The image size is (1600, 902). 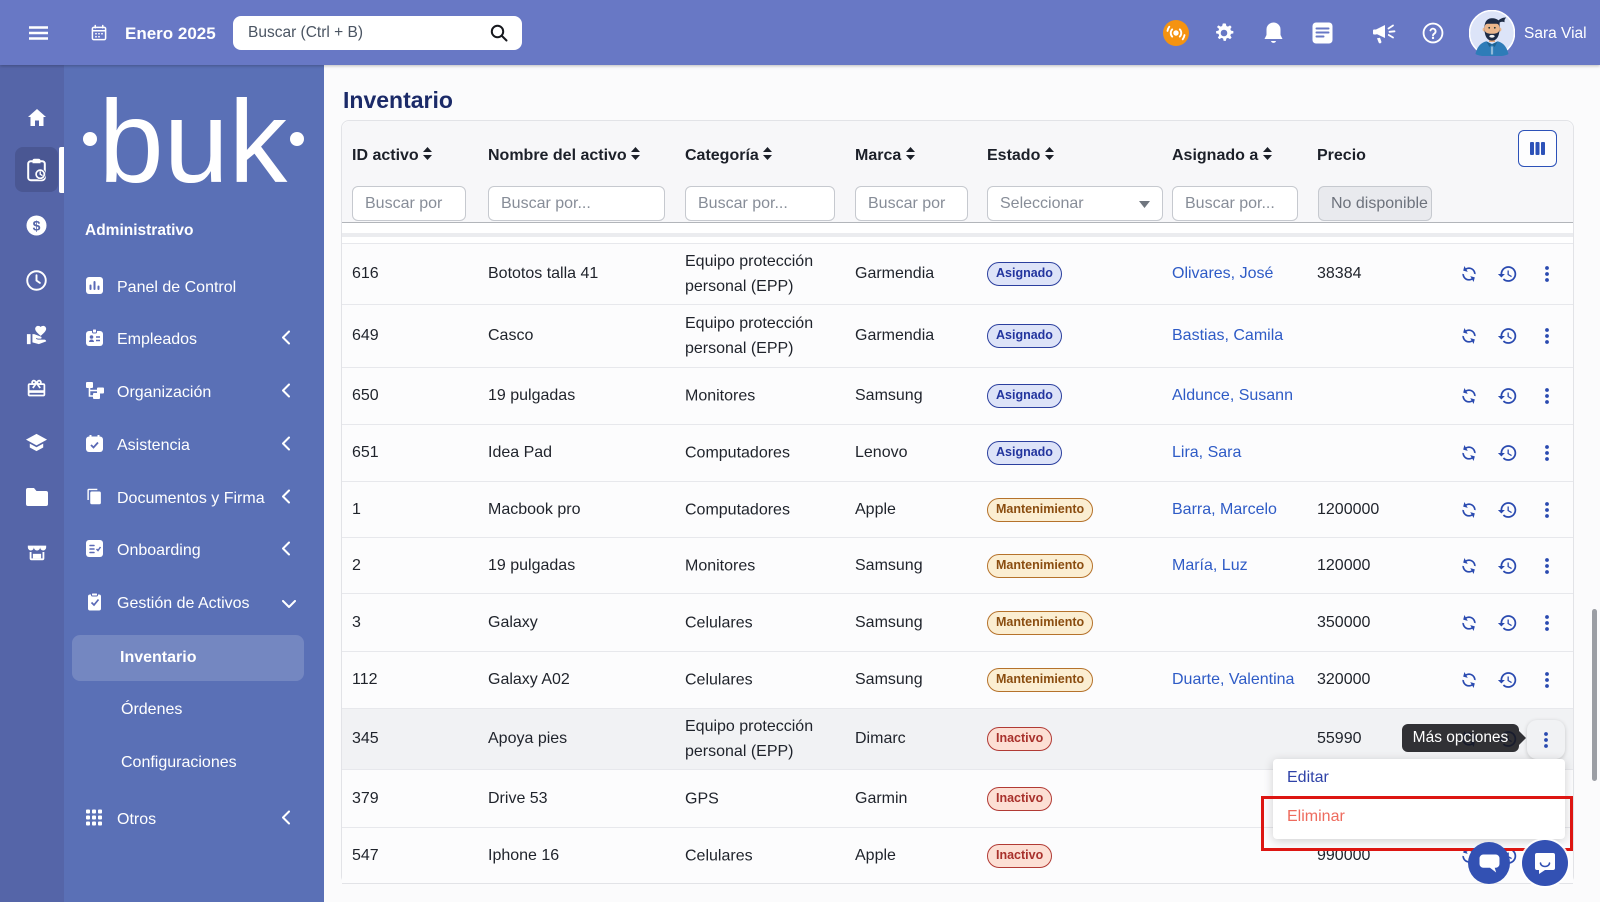 What do you see at coordinates (193, 137) in the screenshot?
I see `svg-text: buk` at bounding box center [193, 137].